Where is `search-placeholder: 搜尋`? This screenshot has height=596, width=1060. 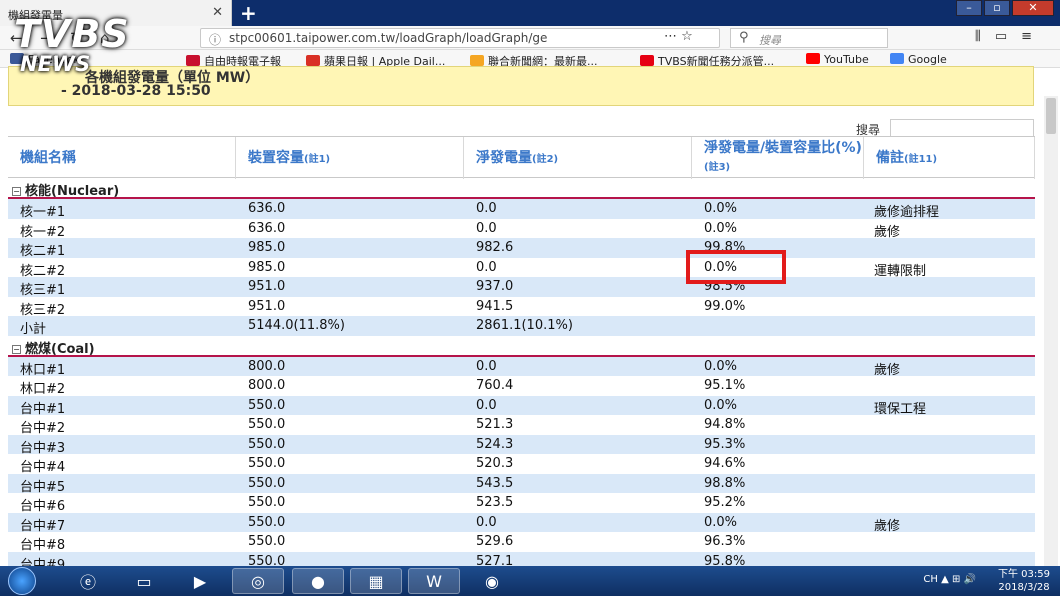 search-placeholder: 搜尋 is located at coordinates (770, 40).